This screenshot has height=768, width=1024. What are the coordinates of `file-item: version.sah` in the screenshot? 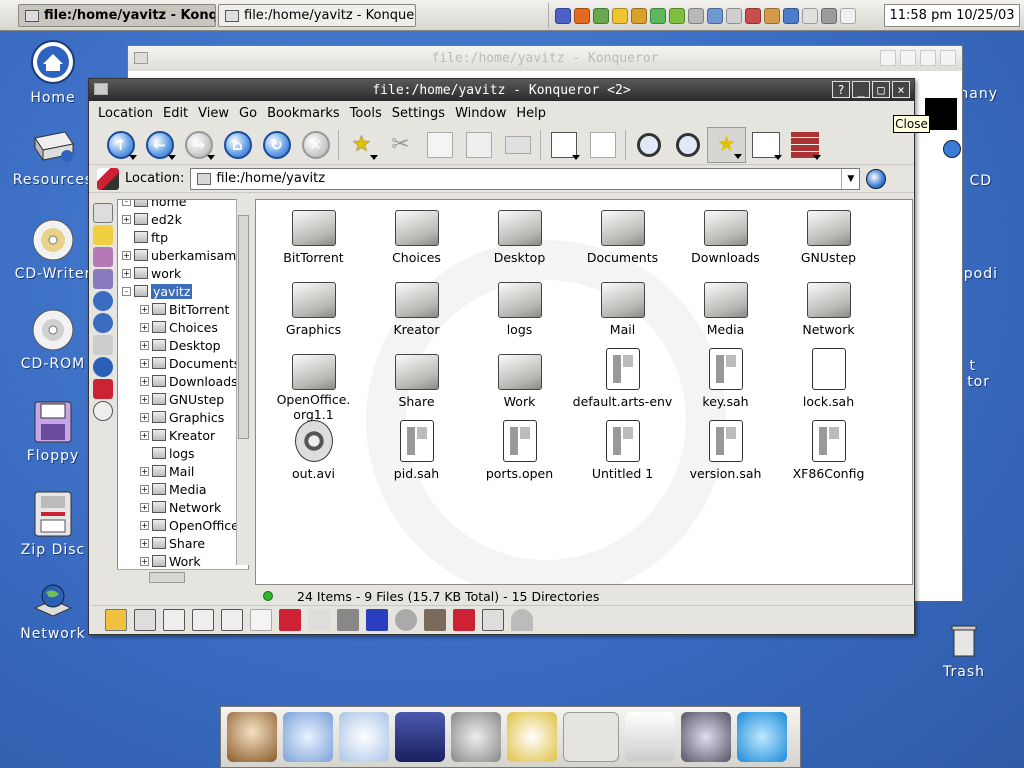 It's located at (725, 456).